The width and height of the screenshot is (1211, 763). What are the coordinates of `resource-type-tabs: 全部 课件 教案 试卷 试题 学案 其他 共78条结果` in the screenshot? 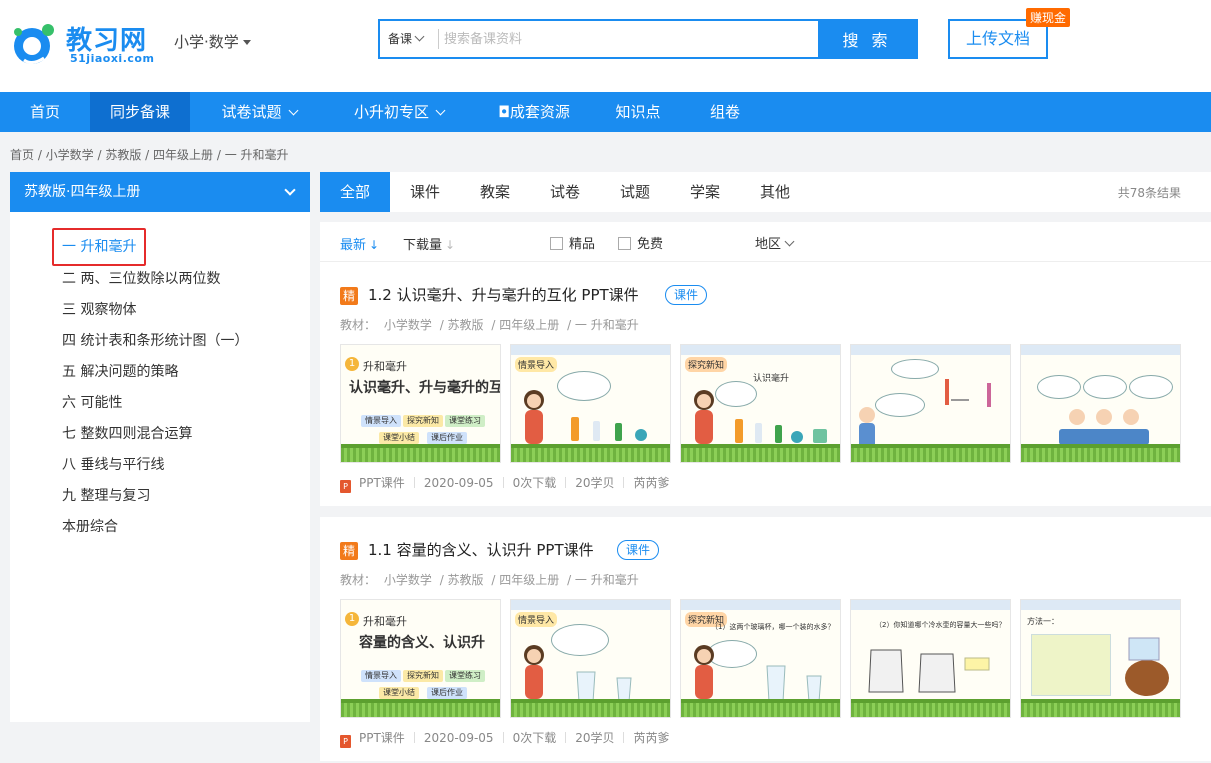 It's located at (765, 192).